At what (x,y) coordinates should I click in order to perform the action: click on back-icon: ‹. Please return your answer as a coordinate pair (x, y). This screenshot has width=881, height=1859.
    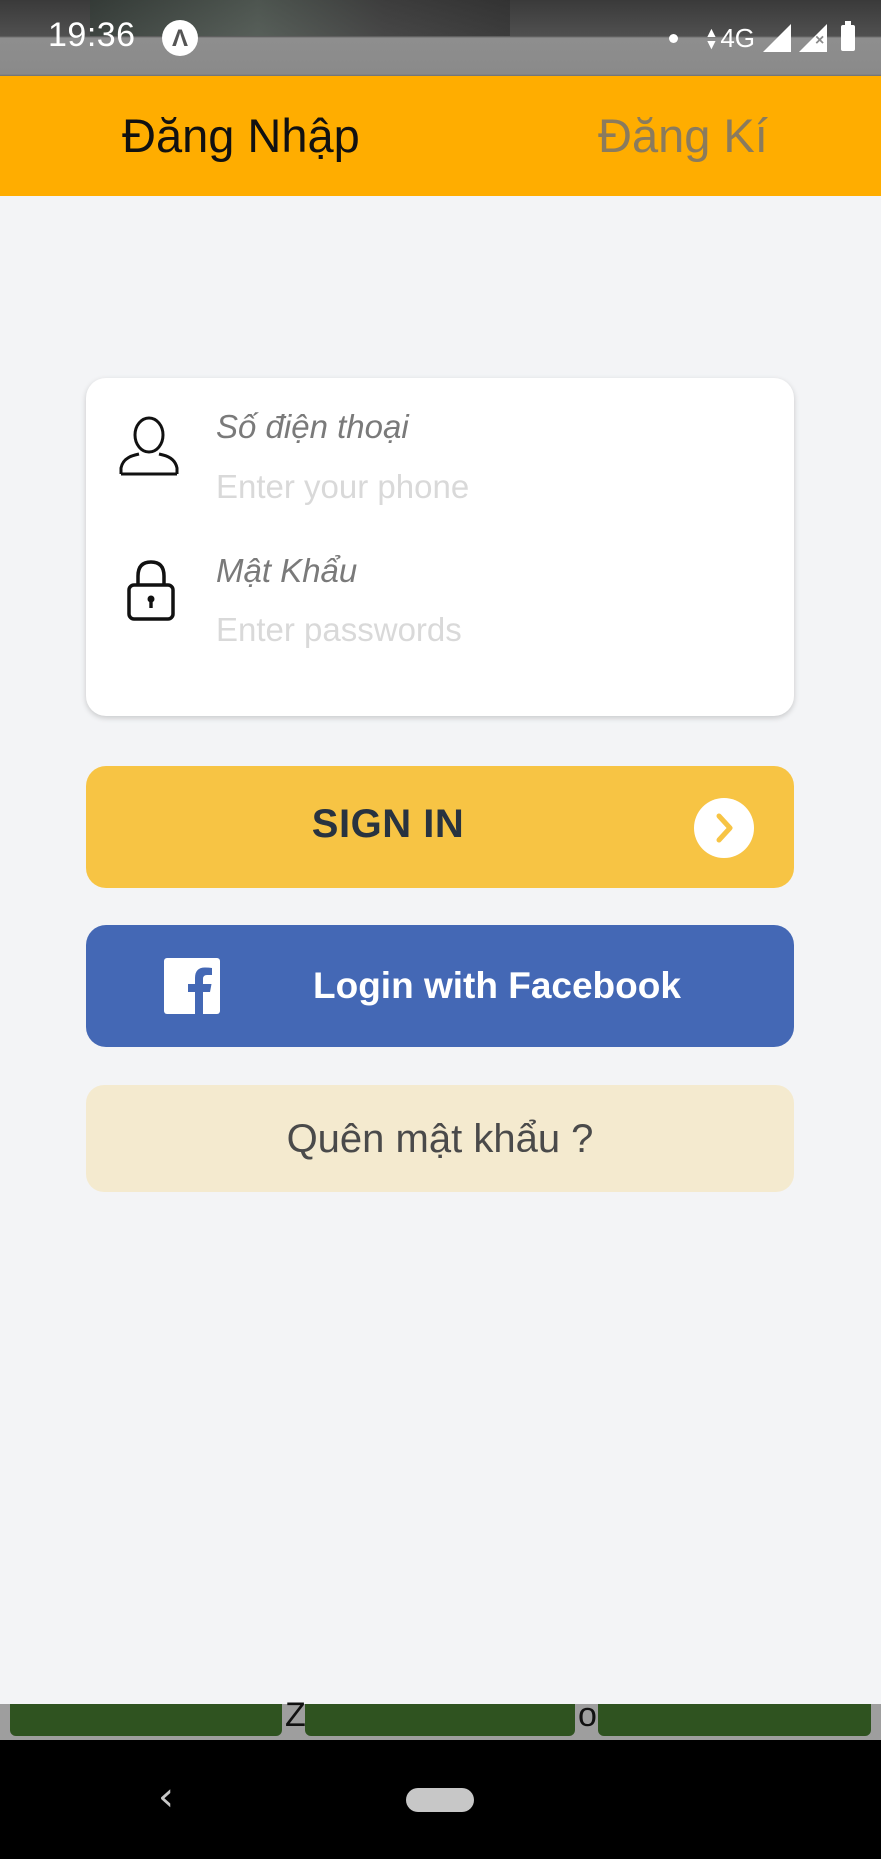
    Looking at the image, I should click on (166, 1797).